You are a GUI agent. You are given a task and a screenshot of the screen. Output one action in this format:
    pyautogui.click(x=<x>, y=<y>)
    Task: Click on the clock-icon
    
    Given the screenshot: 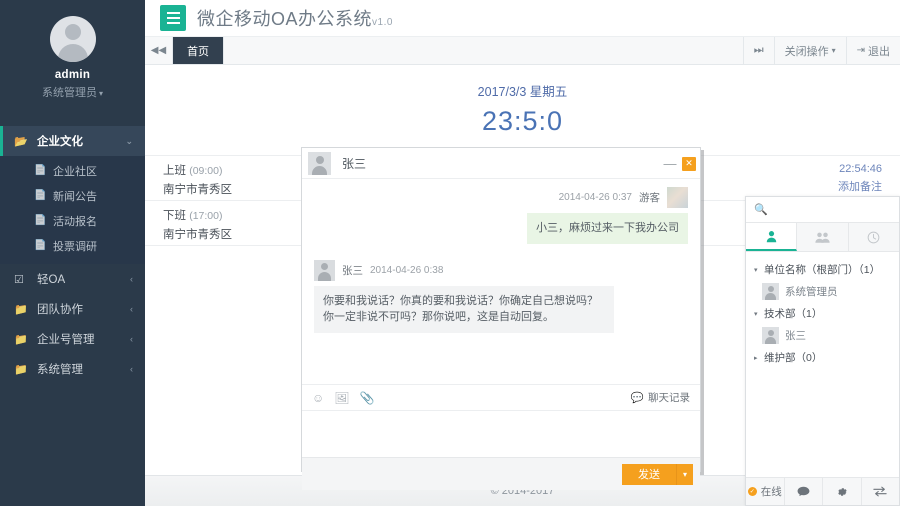 What is the action you would take?
    pyautogui.click(x=873, y=237)
    